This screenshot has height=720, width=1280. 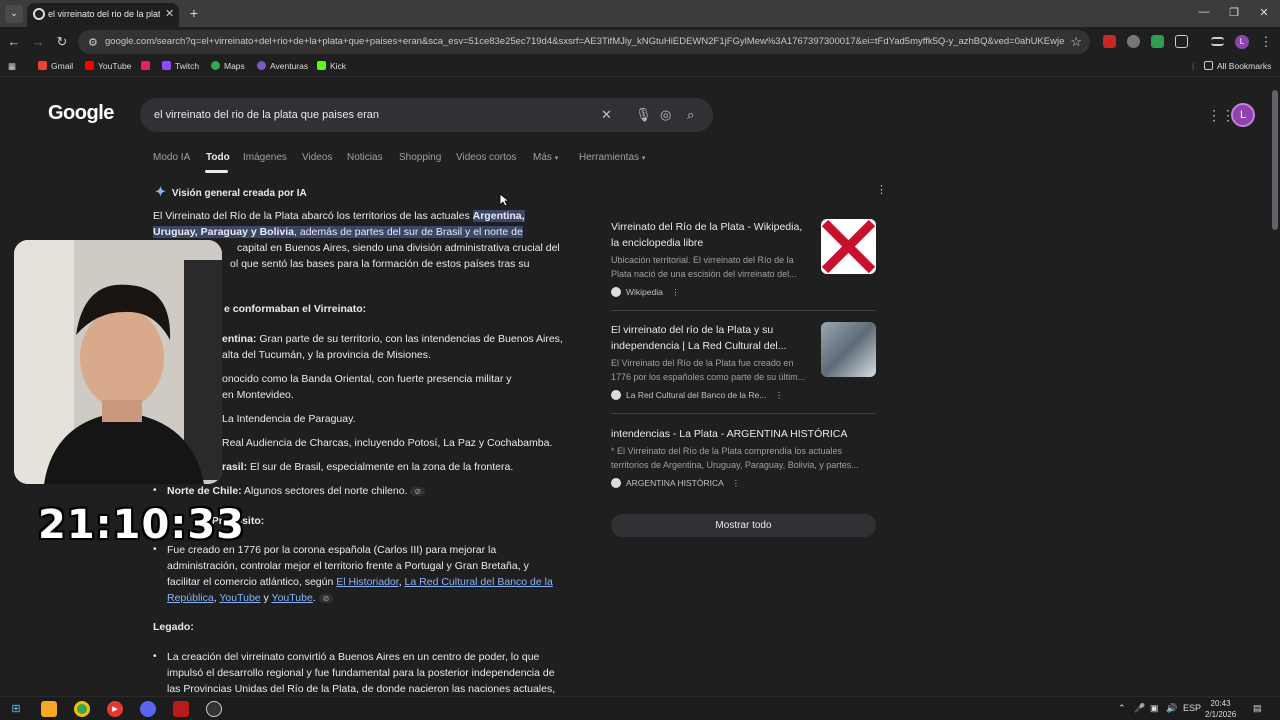 I want to click on search-icon: ⌕, so click(x=690, y=115).